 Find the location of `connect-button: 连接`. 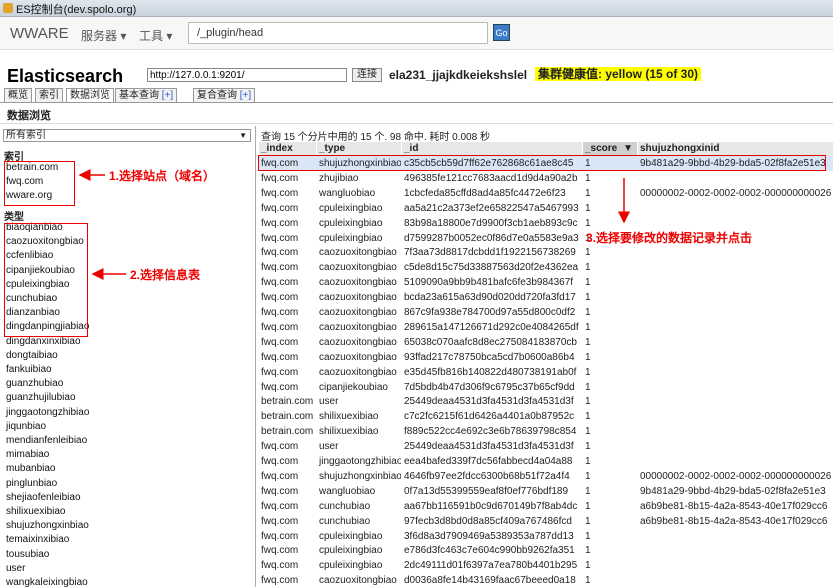

connect-button: 连接 is located at coordinates (367, 75).